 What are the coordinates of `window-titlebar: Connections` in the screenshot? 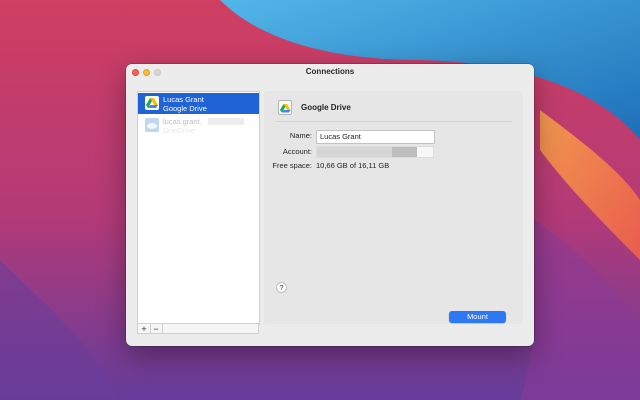 It's located at (330, 72).